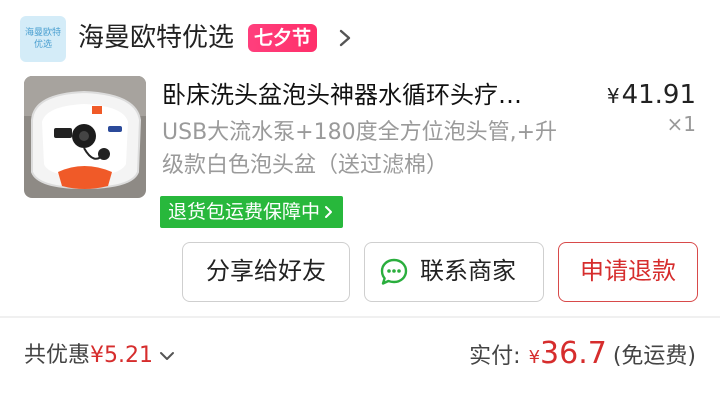  Describe the element at coordinates (360, 149) in the screenshot. I see `product-spec: USB大流水泵+180度全方位泡头管,+升级款白色泡头盆（送过滤棉）` at that location.